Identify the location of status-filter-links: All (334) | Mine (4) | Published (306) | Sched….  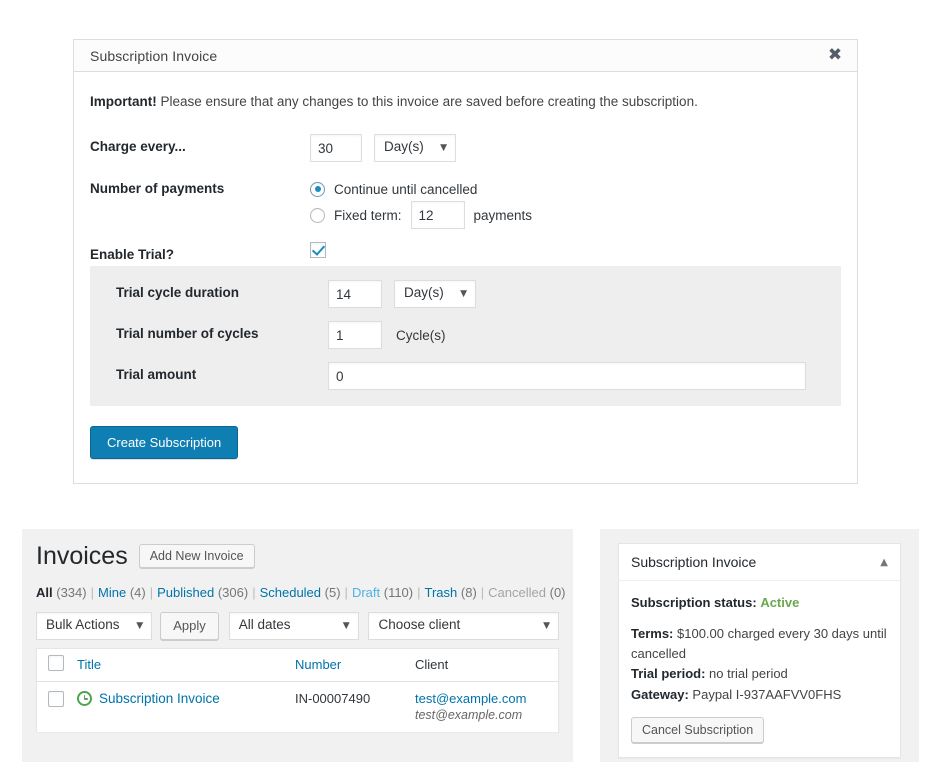
(301, 593).